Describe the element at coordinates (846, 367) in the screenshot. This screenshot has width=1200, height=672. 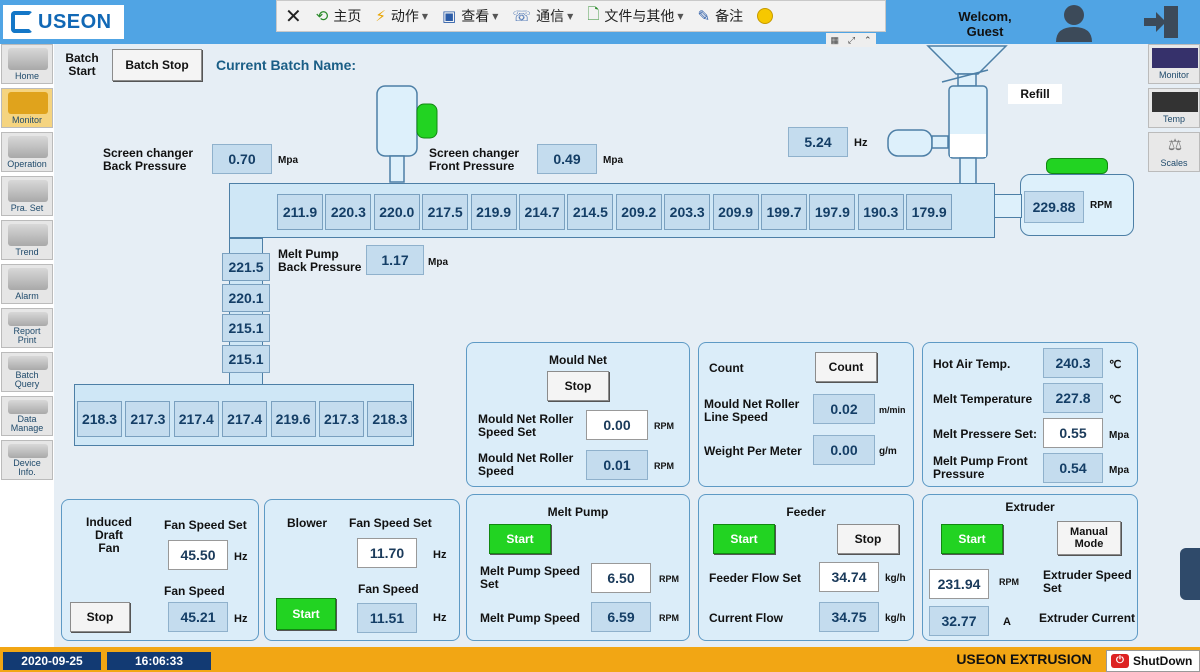
I see `count-button: Count` at that location.